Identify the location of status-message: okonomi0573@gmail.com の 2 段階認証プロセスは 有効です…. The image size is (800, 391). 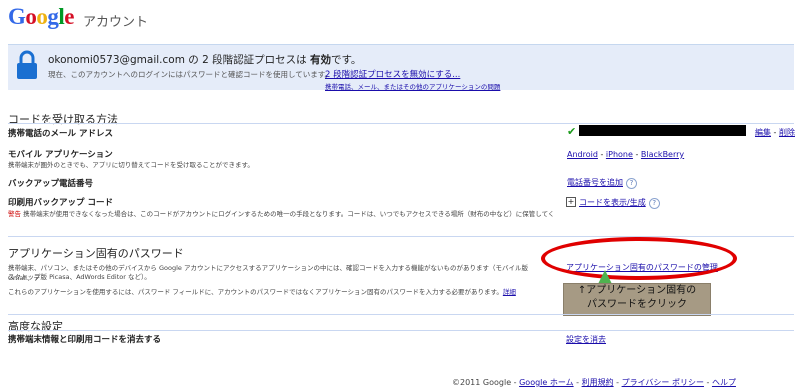
(205, 60).